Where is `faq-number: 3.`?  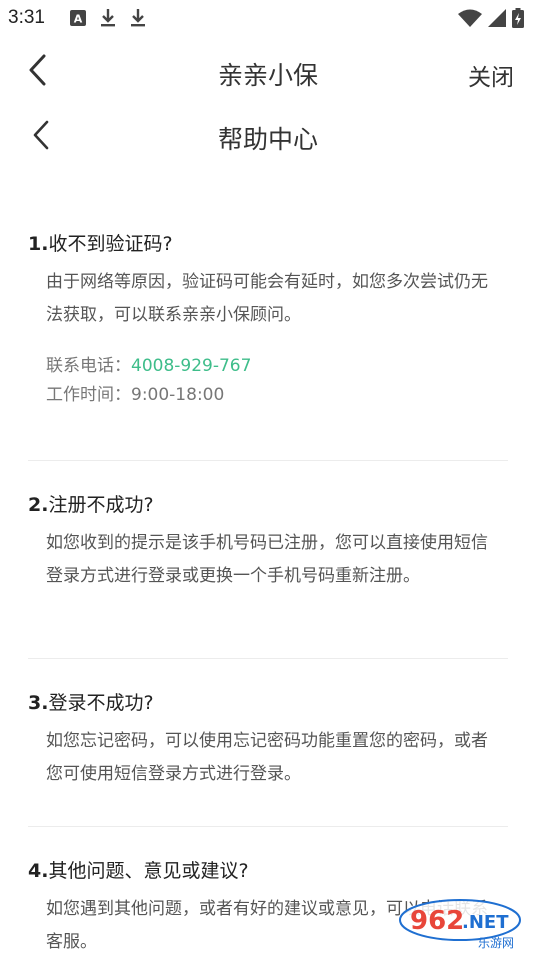
faq-number: 3. is located at coordinates (38, 703).